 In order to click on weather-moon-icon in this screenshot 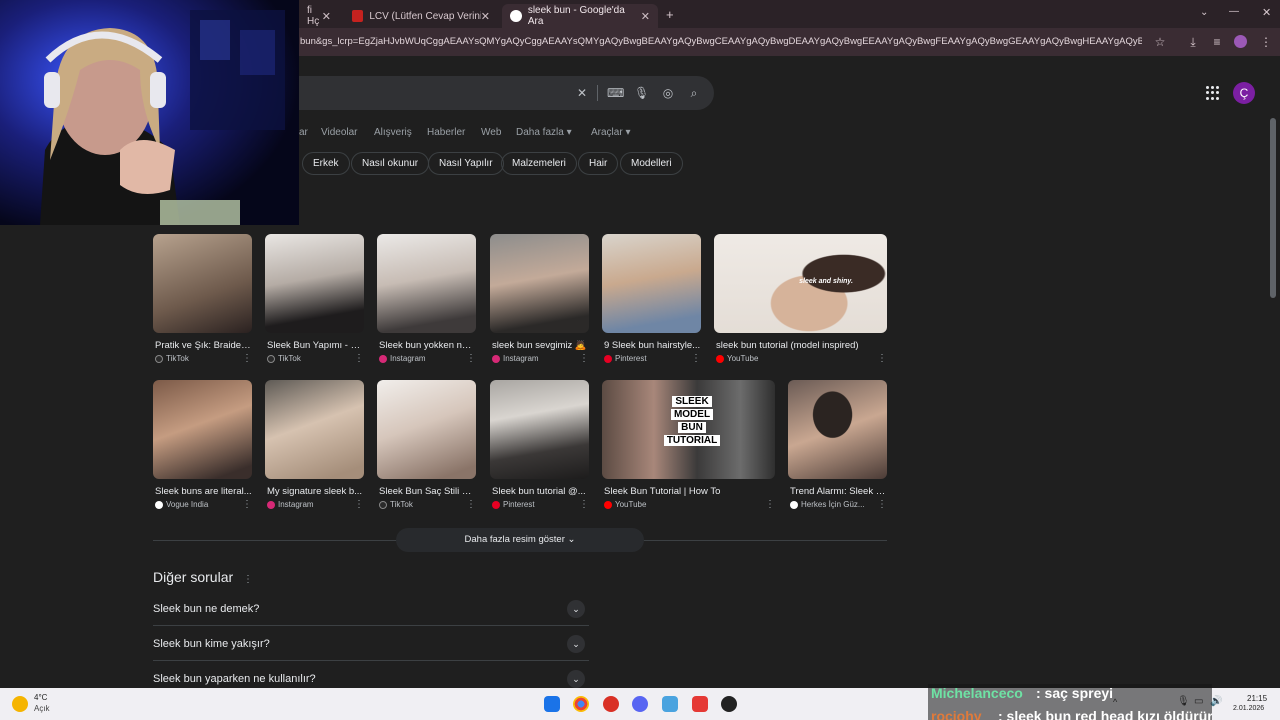, I will do `click(20, 704)`.